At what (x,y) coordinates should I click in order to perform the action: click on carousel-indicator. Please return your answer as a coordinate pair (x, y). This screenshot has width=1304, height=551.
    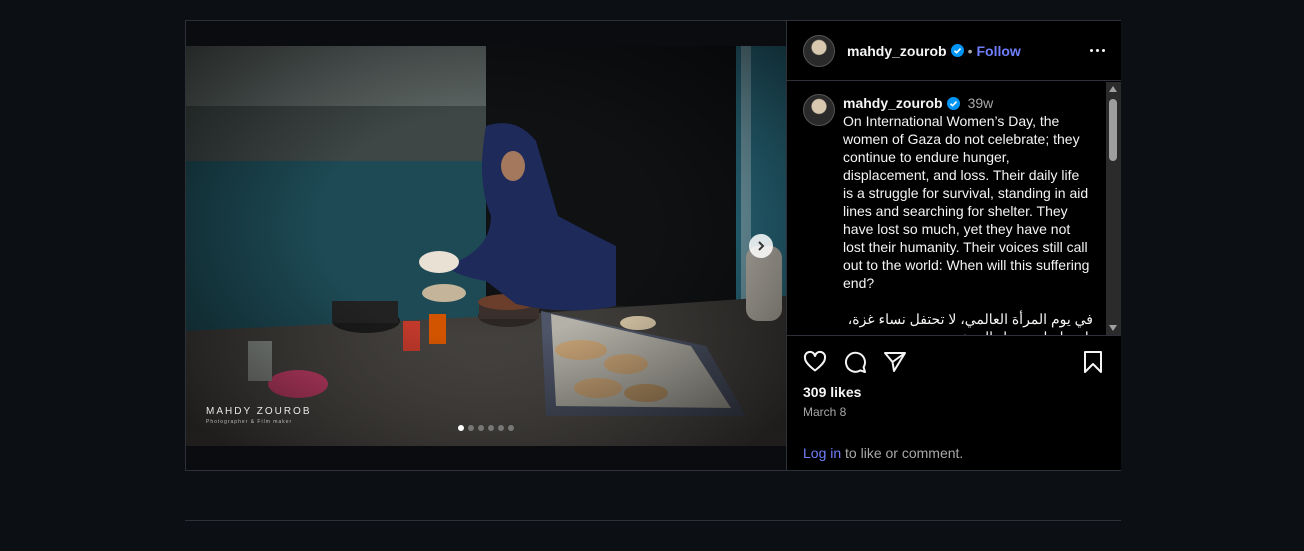
    Looking at the image, I should click on (486, 428).